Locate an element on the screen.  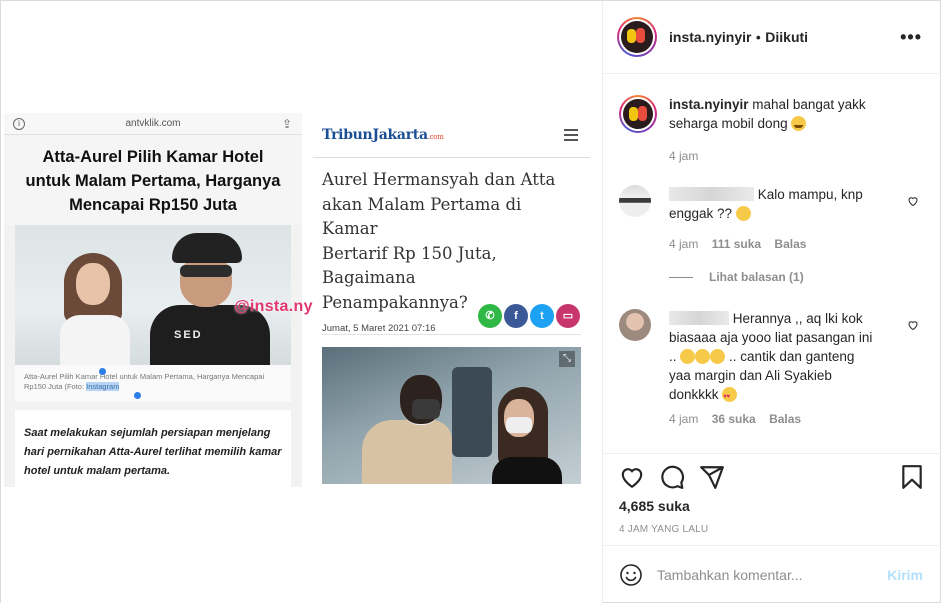
comment-likes: 111 suka is located at coordinates (736, 244).